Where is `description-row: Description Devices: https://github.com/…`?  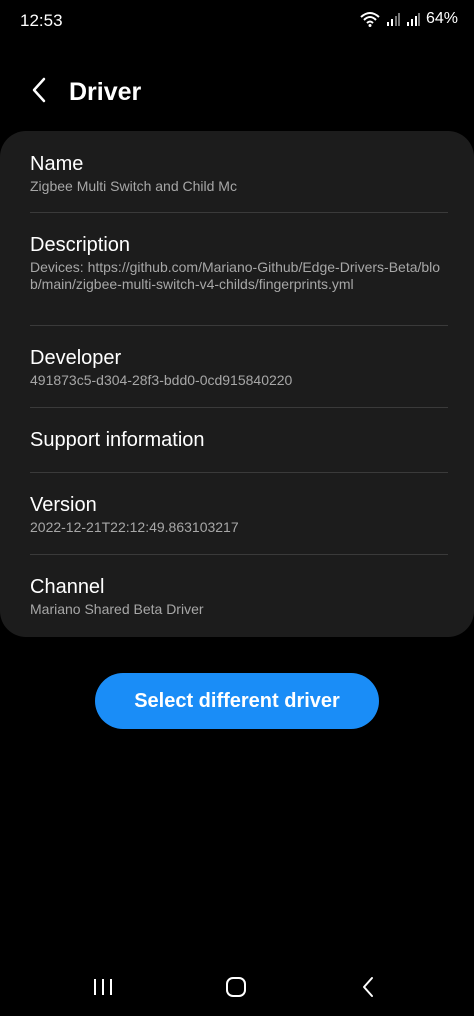 description-row: Description Devices: https://github.com/… is located at coordinates (237, 263).